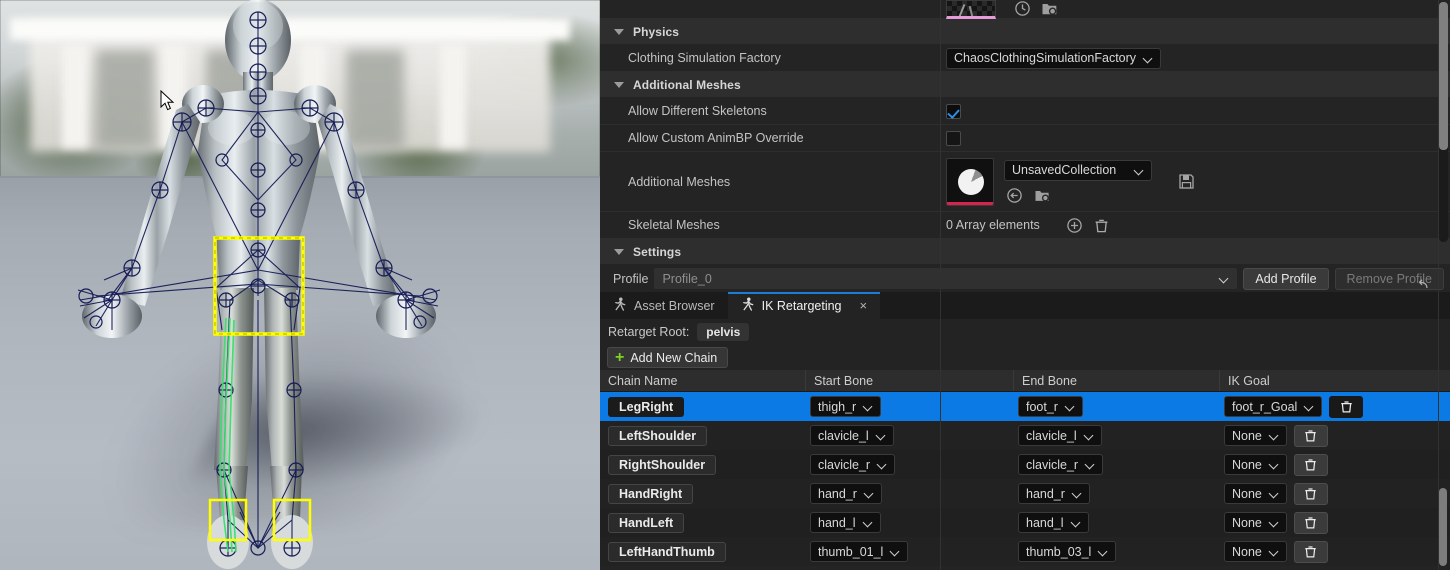 The width and height of the screenshot is (1450, 570). Describe the element at coordinates (853, 464) in the screenshot. I see `start-bone-dropdown: clavicle_r` at that location.